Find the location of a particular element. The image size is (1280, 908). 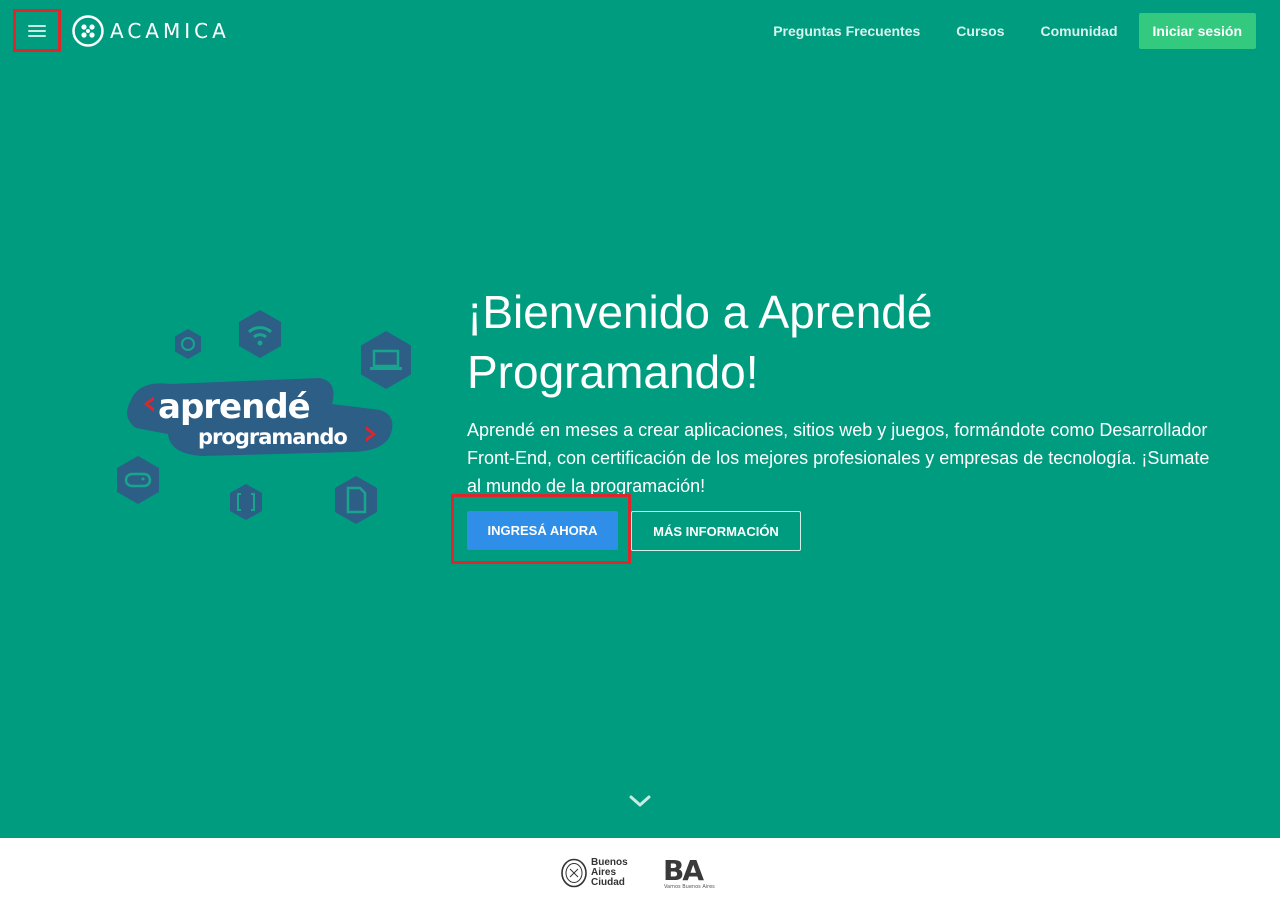

menu-icon is located at coordinates (37, 30).